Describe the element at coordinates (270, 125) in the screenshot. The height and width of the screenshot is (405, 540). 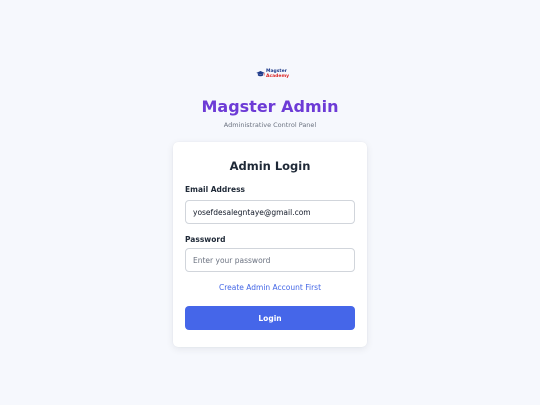
I see `page-subtitle: Administrative Control Panel` at that location.